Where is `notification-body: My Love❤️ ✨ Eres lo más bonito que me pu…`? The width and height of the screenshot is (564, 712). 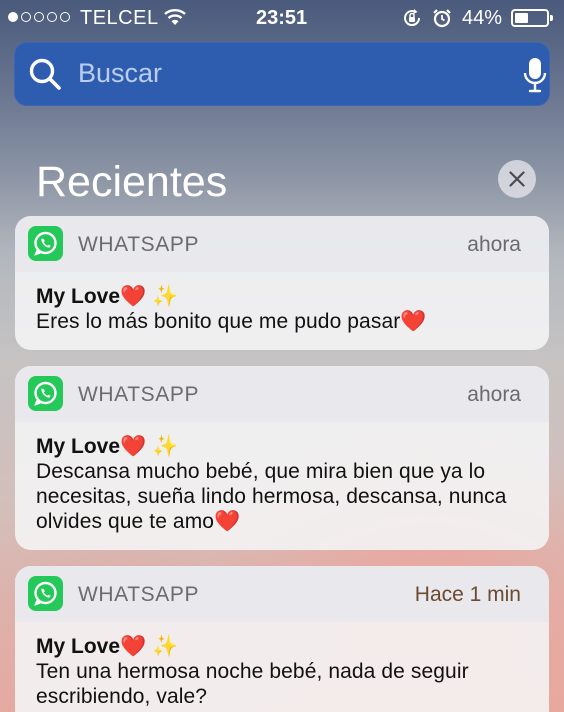
notification-body: My Love❤️ ✨ Eres lo más bonito que me pu… is located at coordinates (282, 310).